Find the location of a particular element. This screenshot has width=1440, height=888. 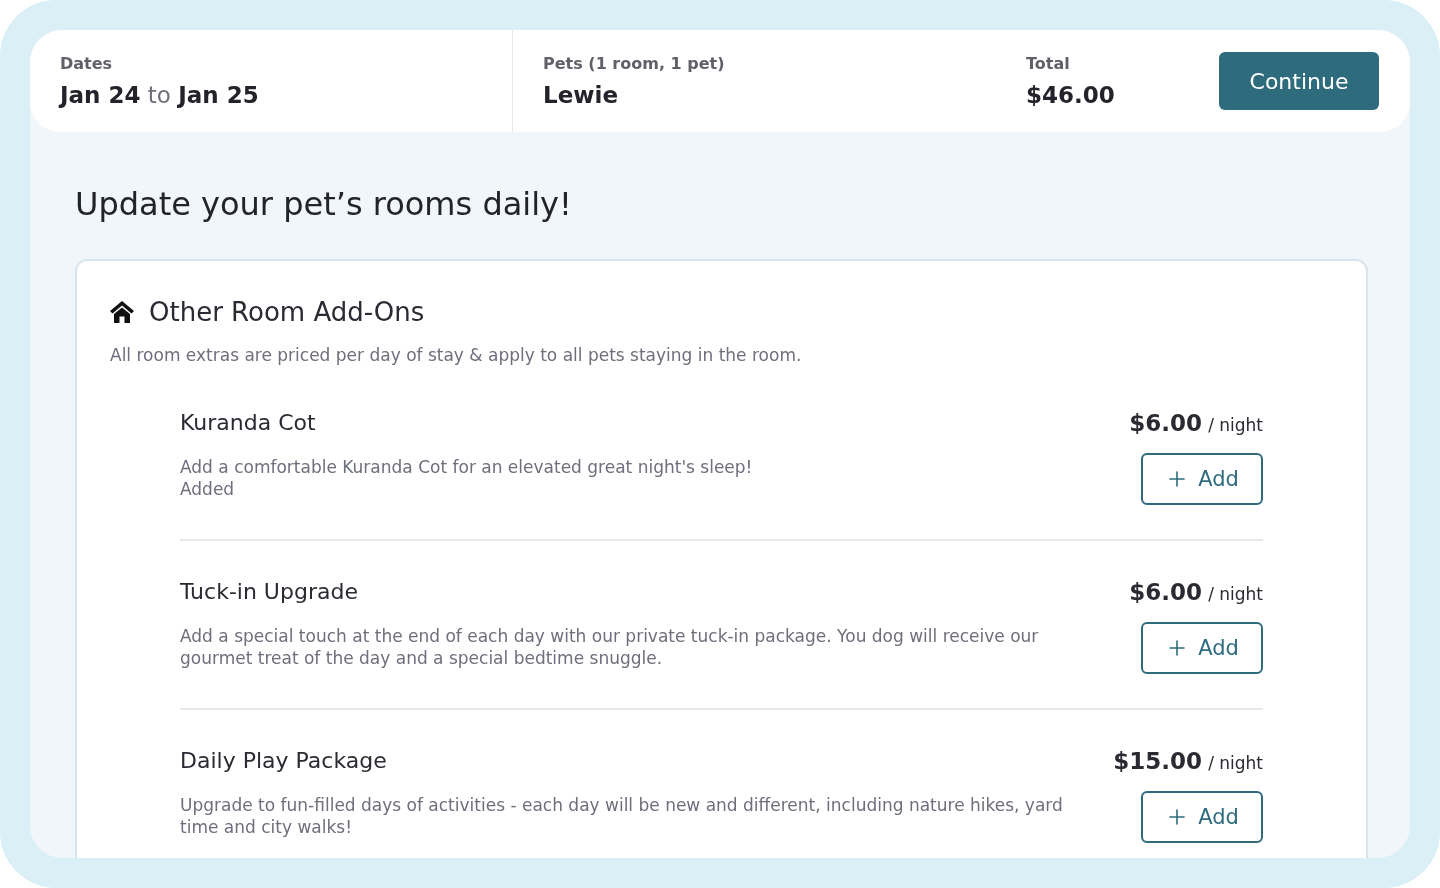

addon-description: Upgrade to fun-filled days of activities - each day will be new and different, including nature hikes, yard time and city walks! is located at coordinates (622, 816).